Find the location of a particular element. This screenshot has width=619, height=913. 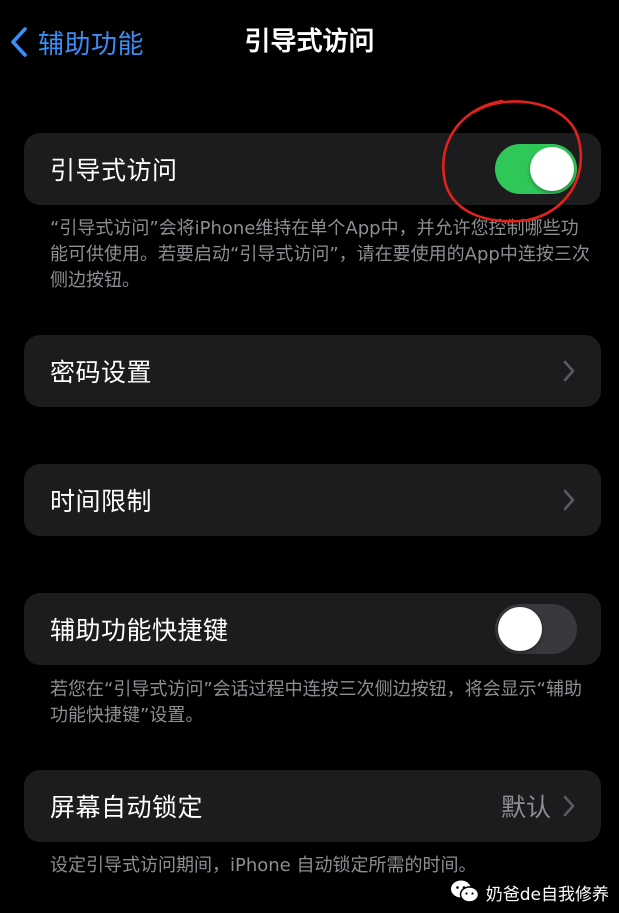

auto-lock-detail: 默认 is located at coordinates (538, 806).